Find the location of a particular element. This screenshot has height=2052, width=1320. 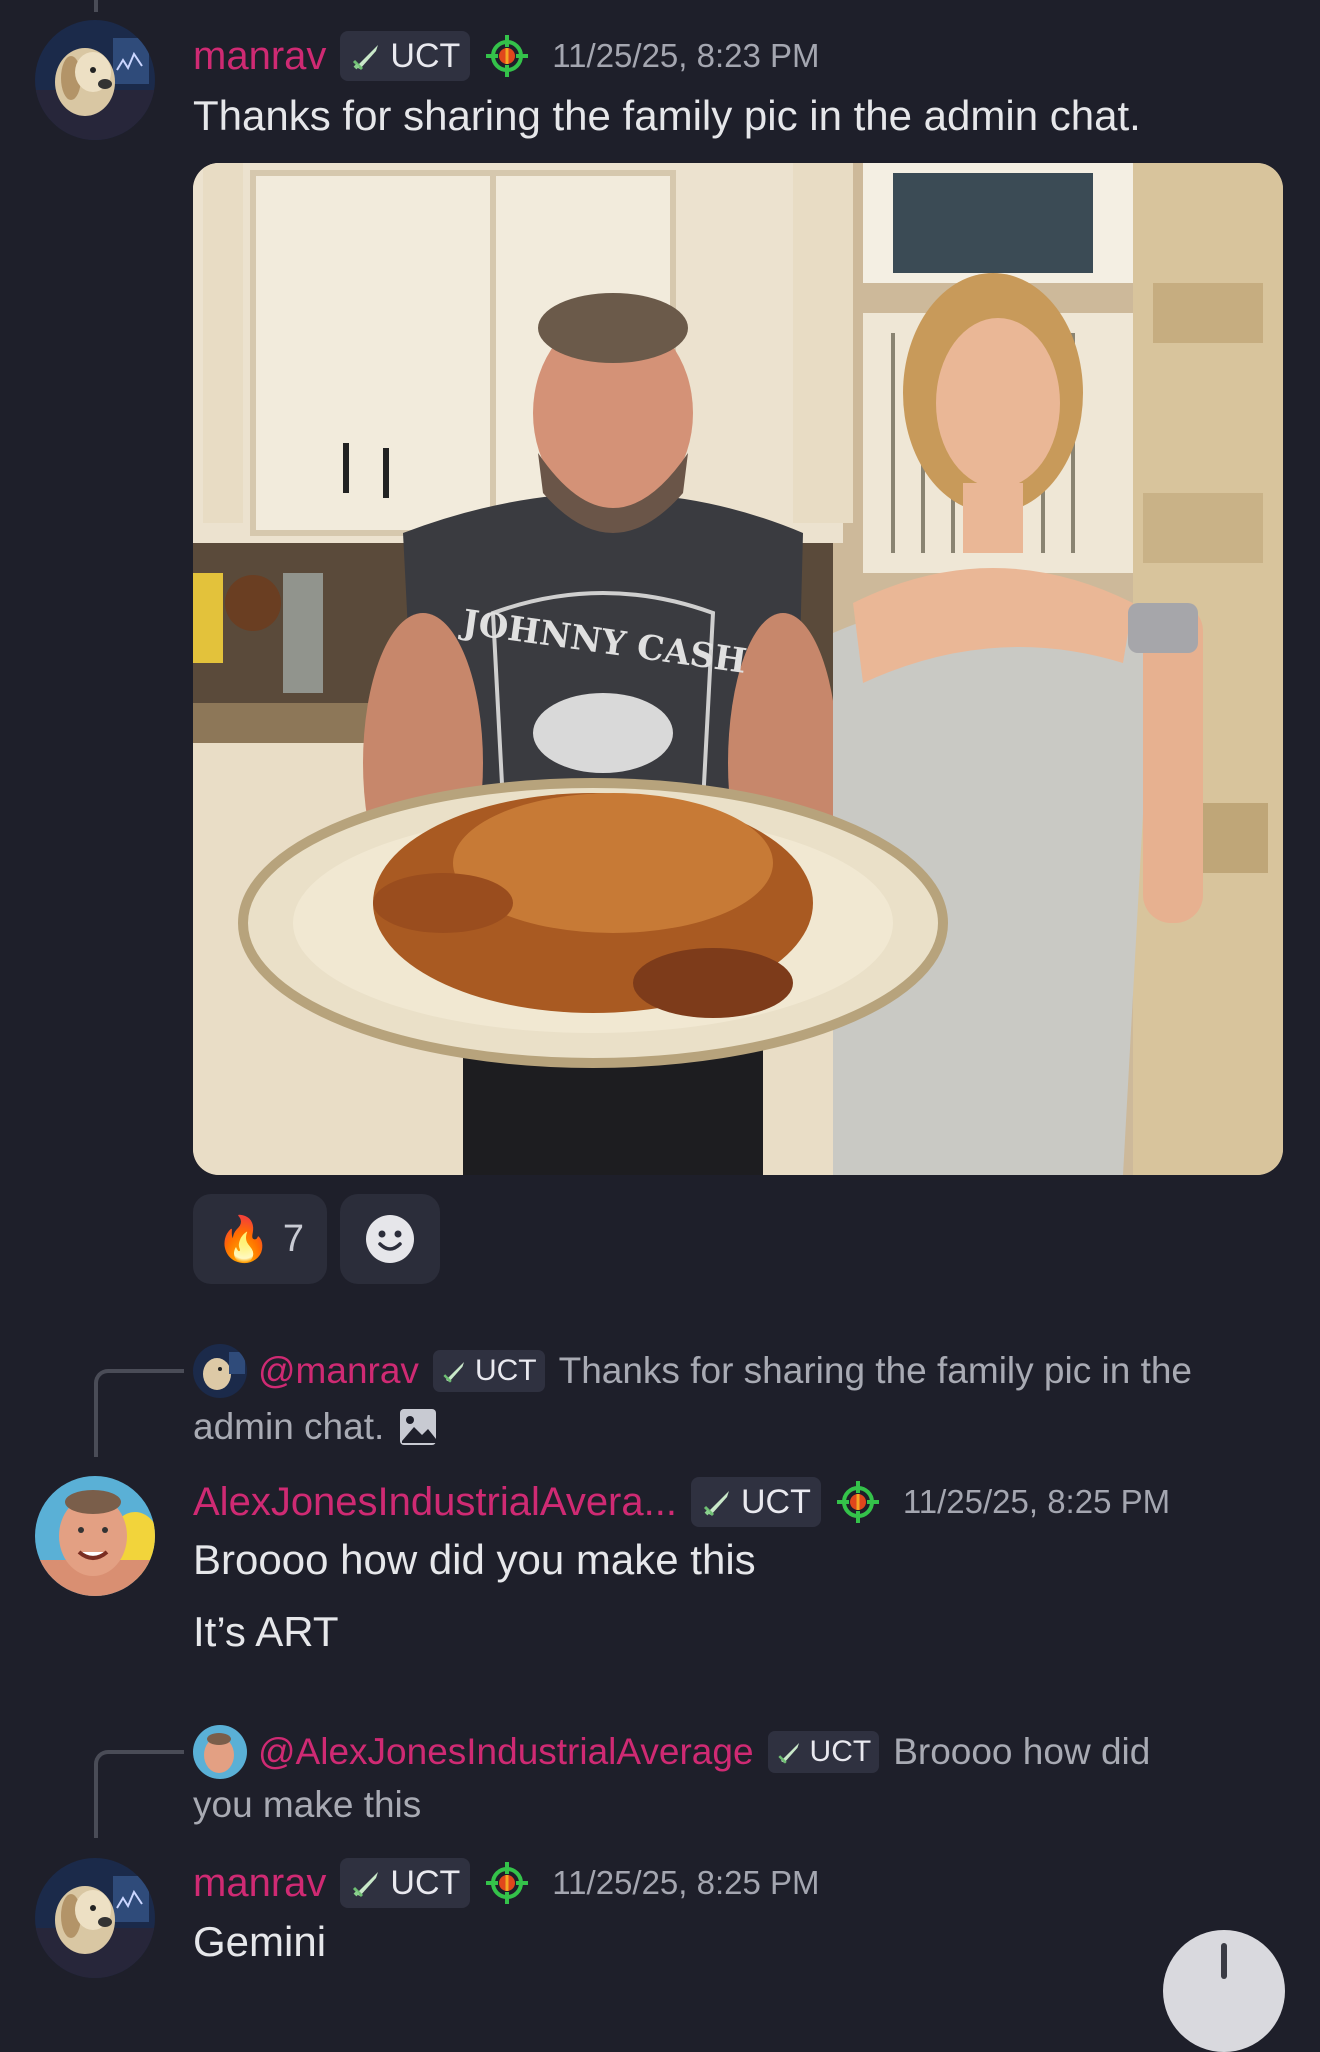

add-reaction-icon is located at coordinates (390, 1239).